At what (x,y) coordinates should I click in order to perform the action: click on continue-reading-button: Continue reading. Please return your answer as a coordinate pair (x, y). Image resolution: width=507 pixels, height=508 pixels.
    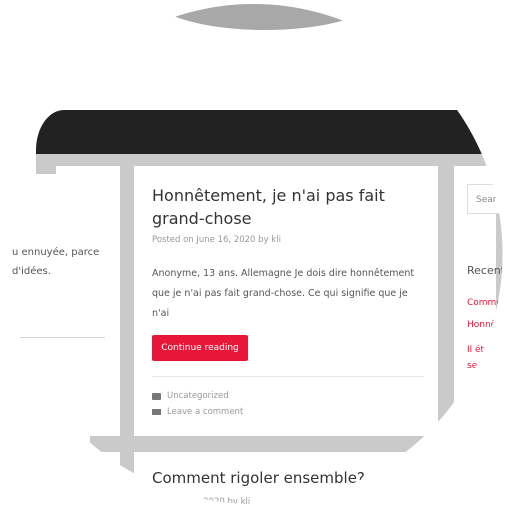
    Looking at the image, I should click on (200, 348).